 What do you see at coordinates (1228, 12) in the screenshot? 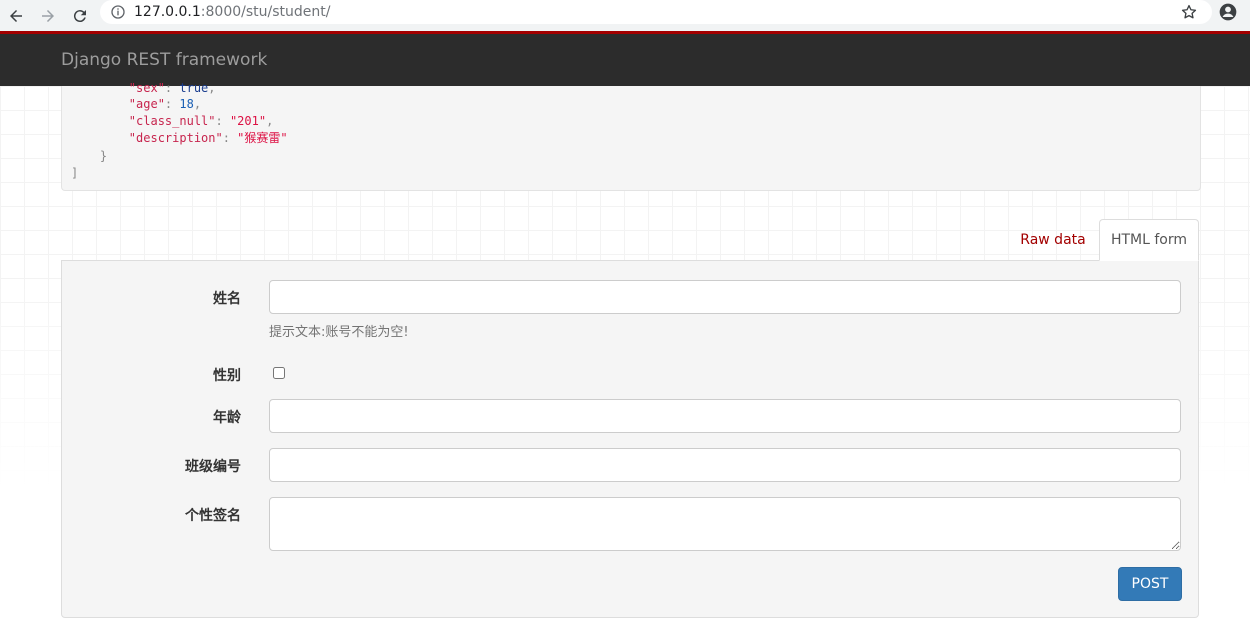
I see `account-avatar-icon` at bounding box center [1228, 12].